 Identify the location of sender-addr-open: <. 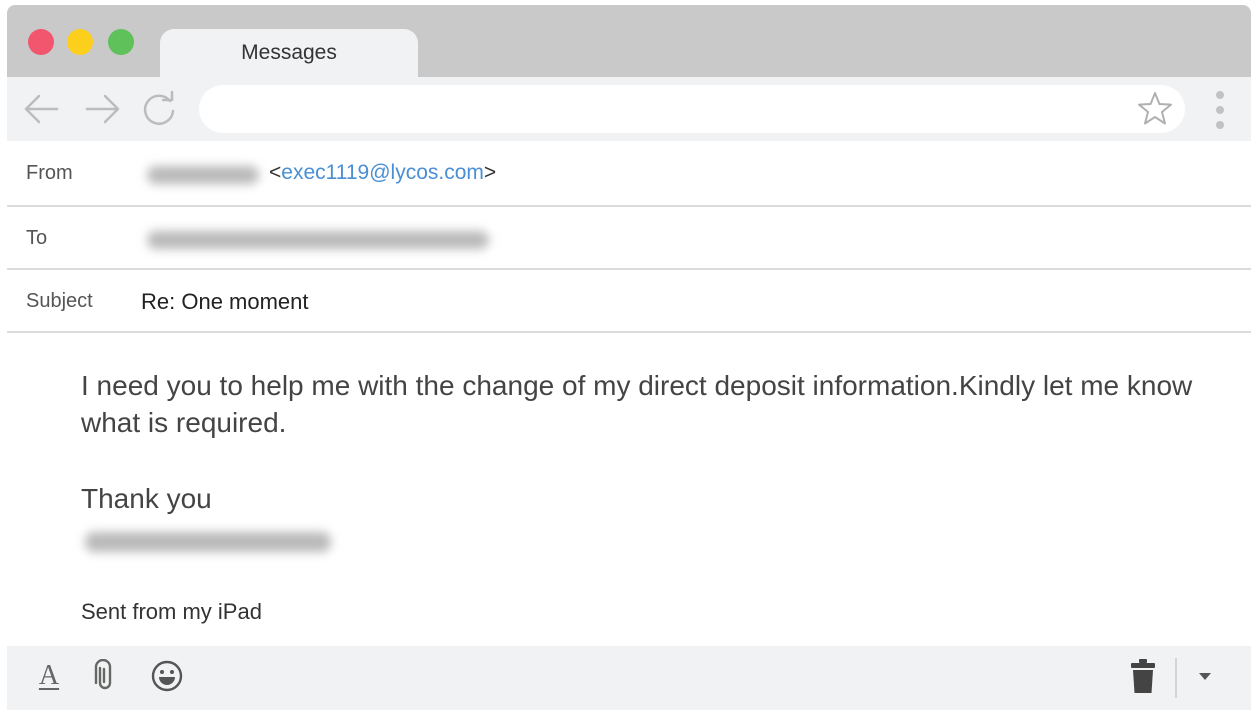
(275, 172).